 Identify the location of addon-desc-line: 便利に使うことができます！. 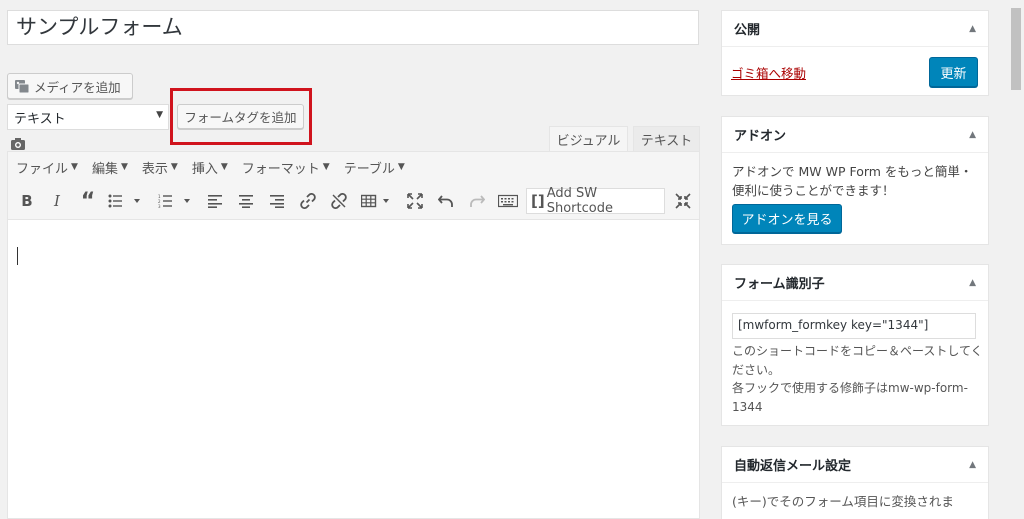
(813, 190).